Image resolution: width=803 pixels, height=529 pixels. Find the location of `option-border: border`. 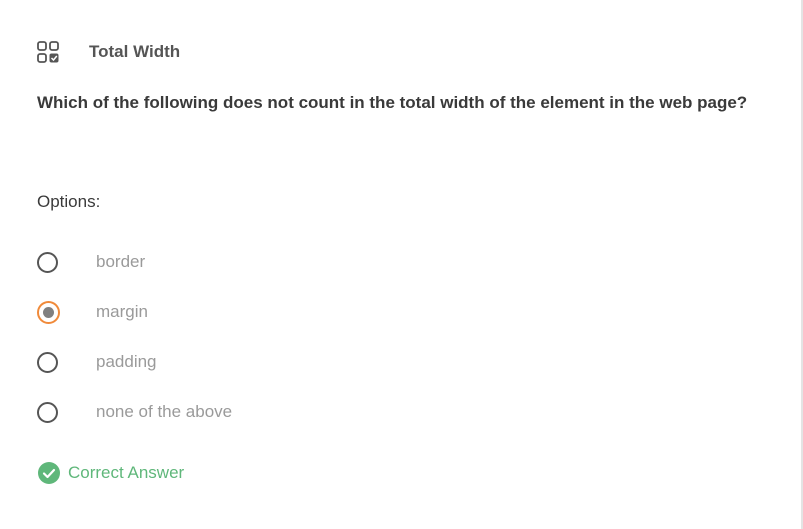

option-border: border is located at coordinates (134, 262).